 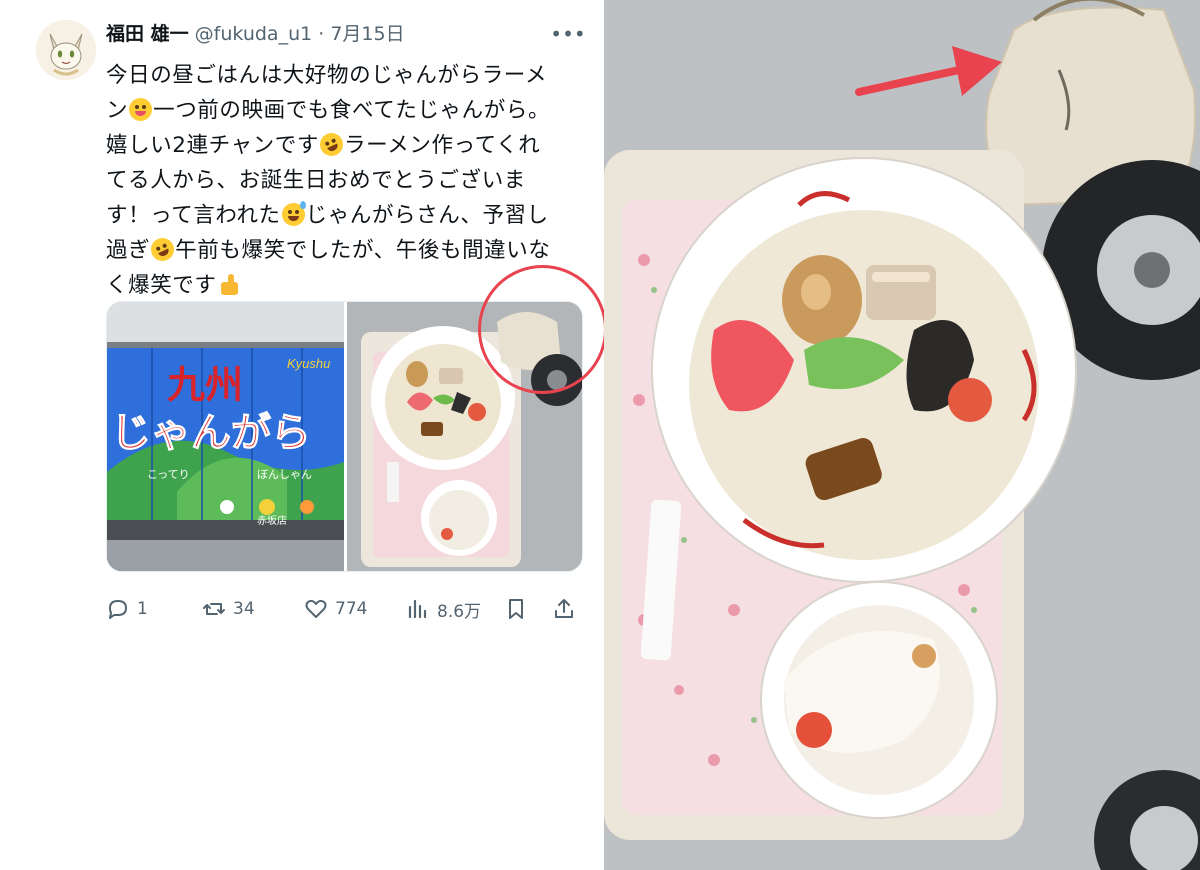 I want to click on author-name: 福田 雄一, so click(x=147, y=34).